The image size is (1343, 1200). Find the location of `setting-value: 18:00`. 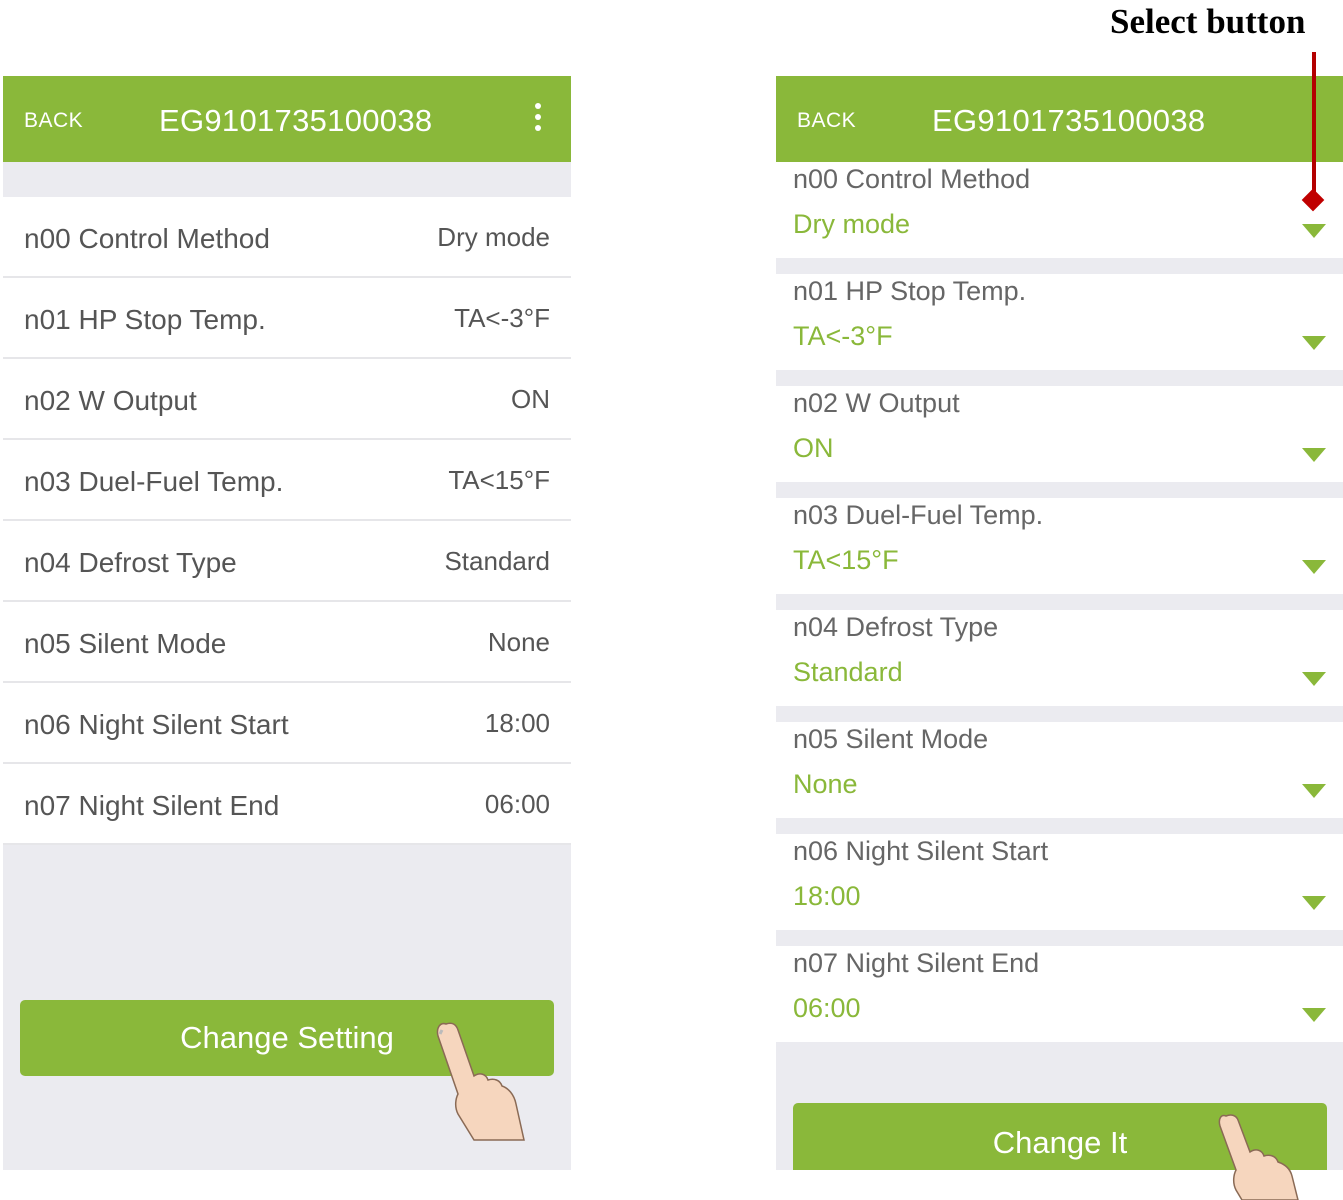

setting-value: 18:00 is located at coordinates (517, 723).